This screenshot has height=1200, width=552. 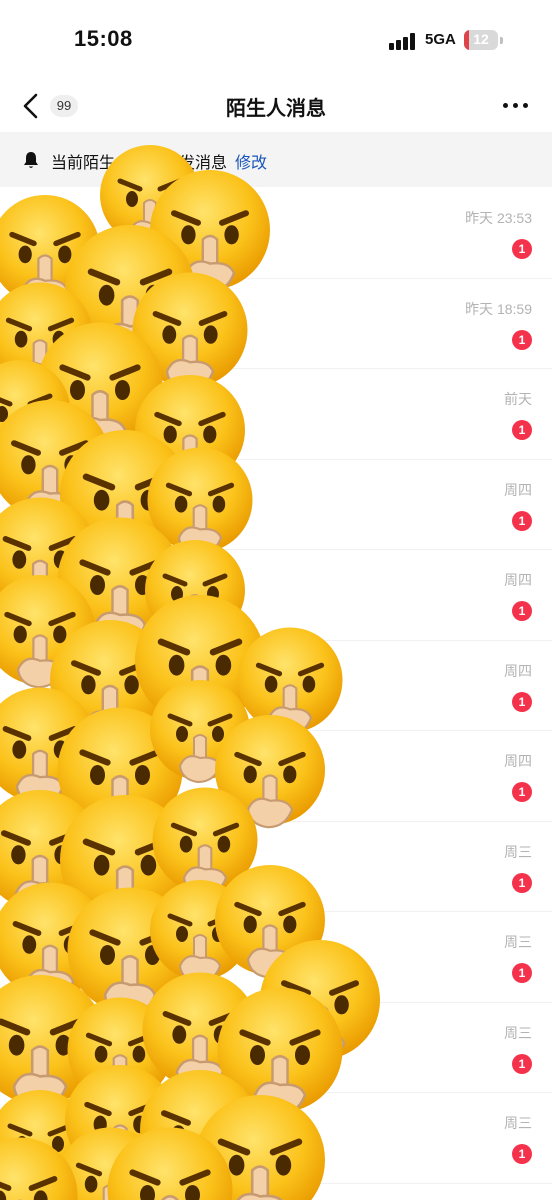 I want to click on status-bar: 15:08 5GA 12, so click(x=276, y=40).